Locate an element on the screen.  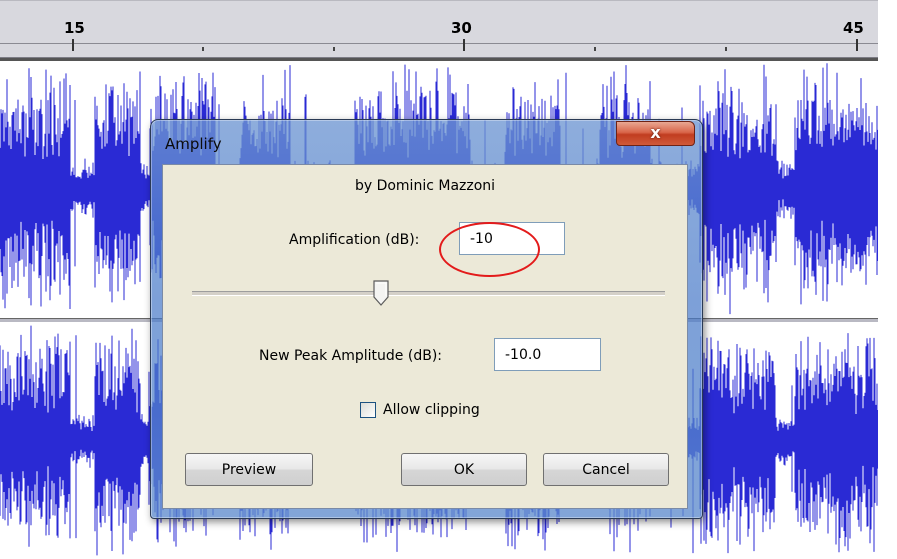
close-icon: x is located at coordinates (655, 132).